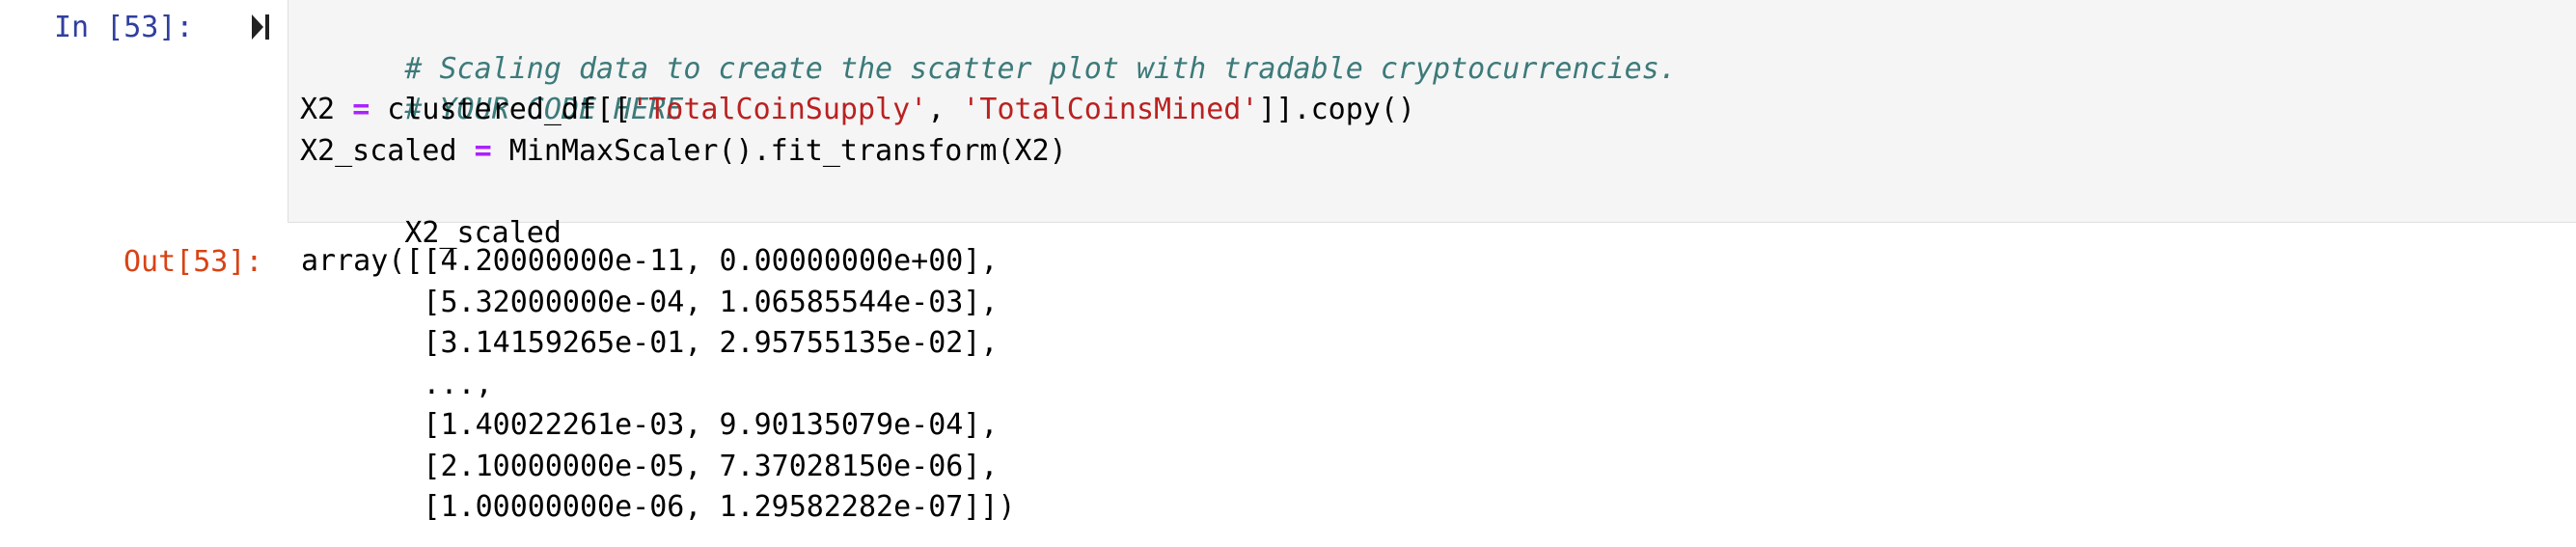 Image resolution: width=2576 pixels, height=547 pixels. What do you see at coordinates (1110, 109) in the screenshot?
I see `code-string: 'TotalCoinsMined'` at bounding box center [1110, 109].